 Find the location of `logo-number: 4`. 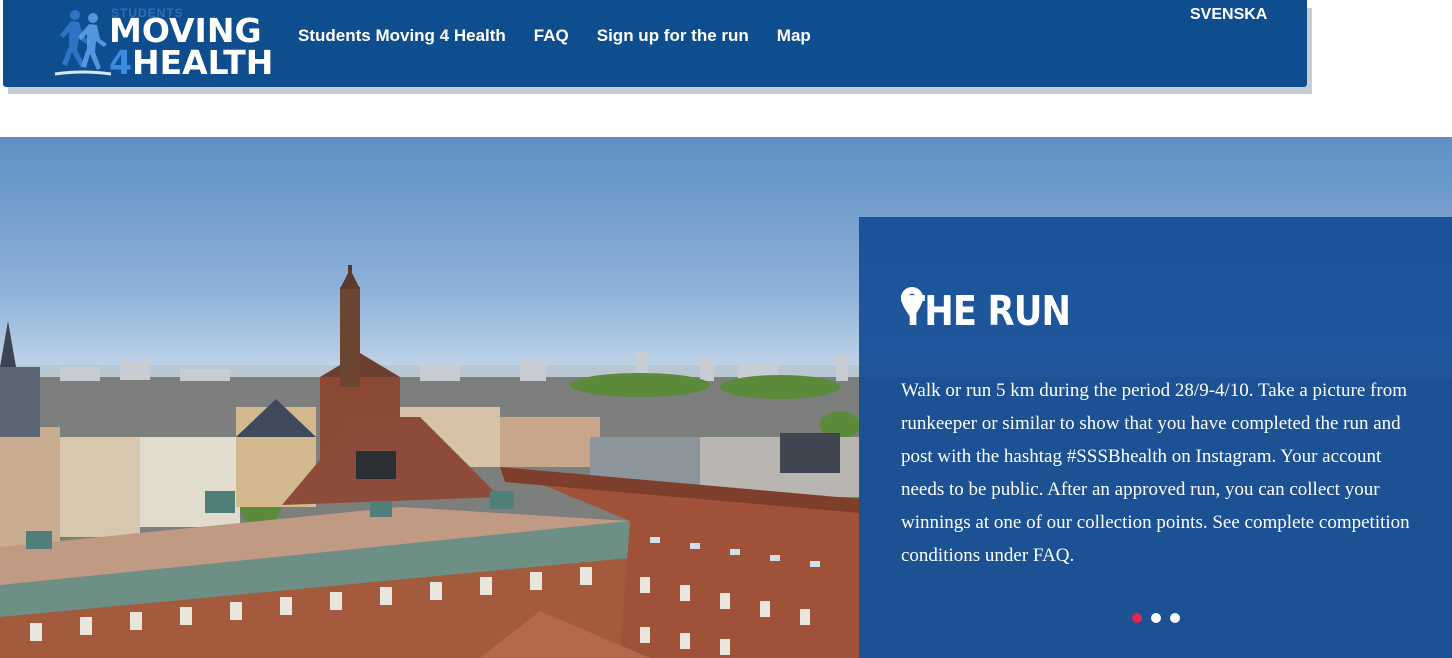

logo-number: 4 is located at coordinates (120, 62).